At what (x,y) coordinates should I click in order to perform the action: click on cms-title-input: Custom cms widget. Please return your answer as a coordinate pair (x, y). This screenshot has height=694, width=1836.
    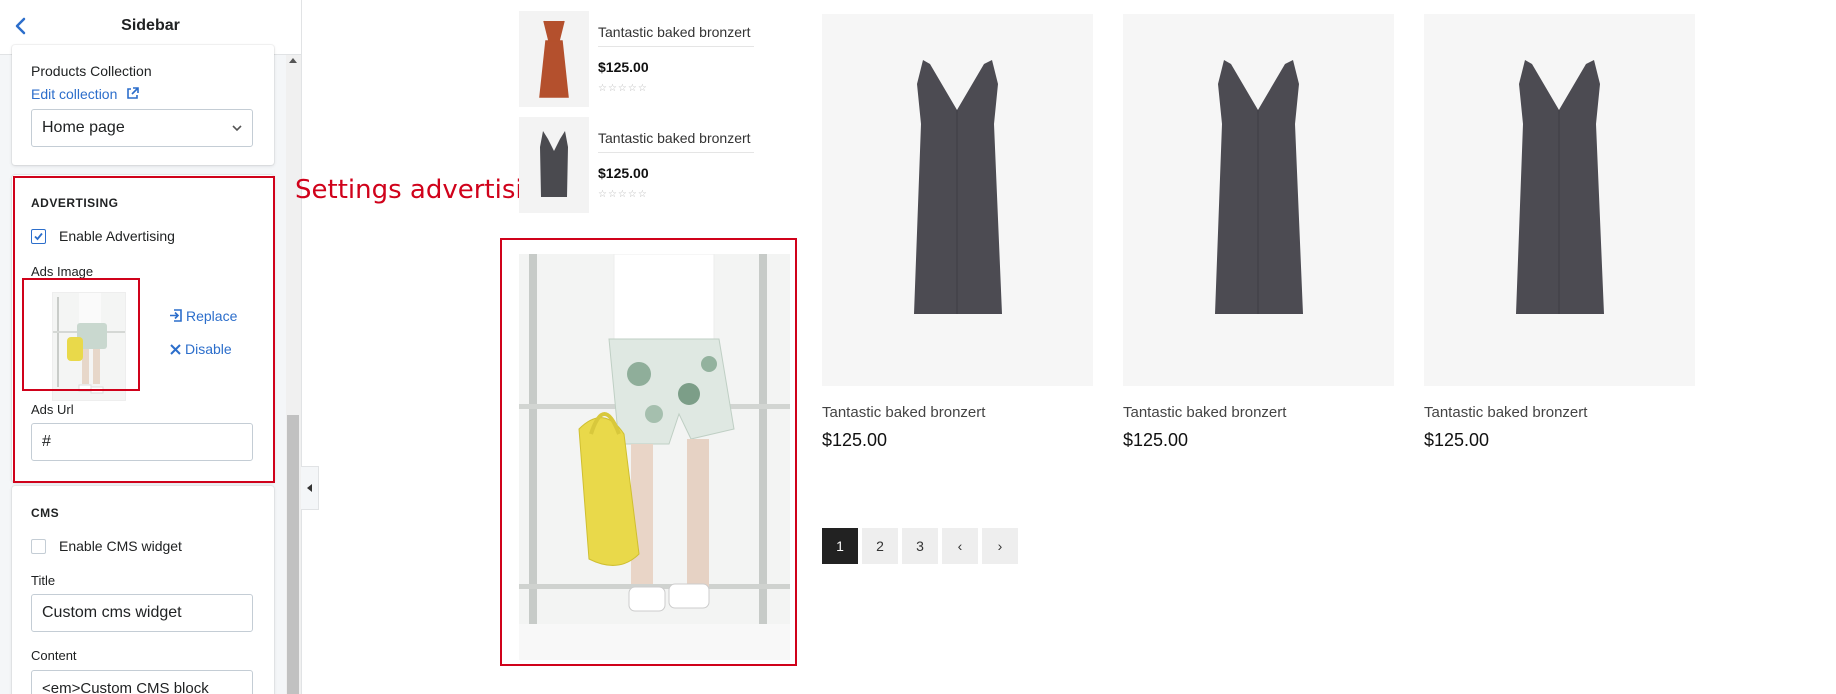
    Looking at the image, I should click on (142, 613).